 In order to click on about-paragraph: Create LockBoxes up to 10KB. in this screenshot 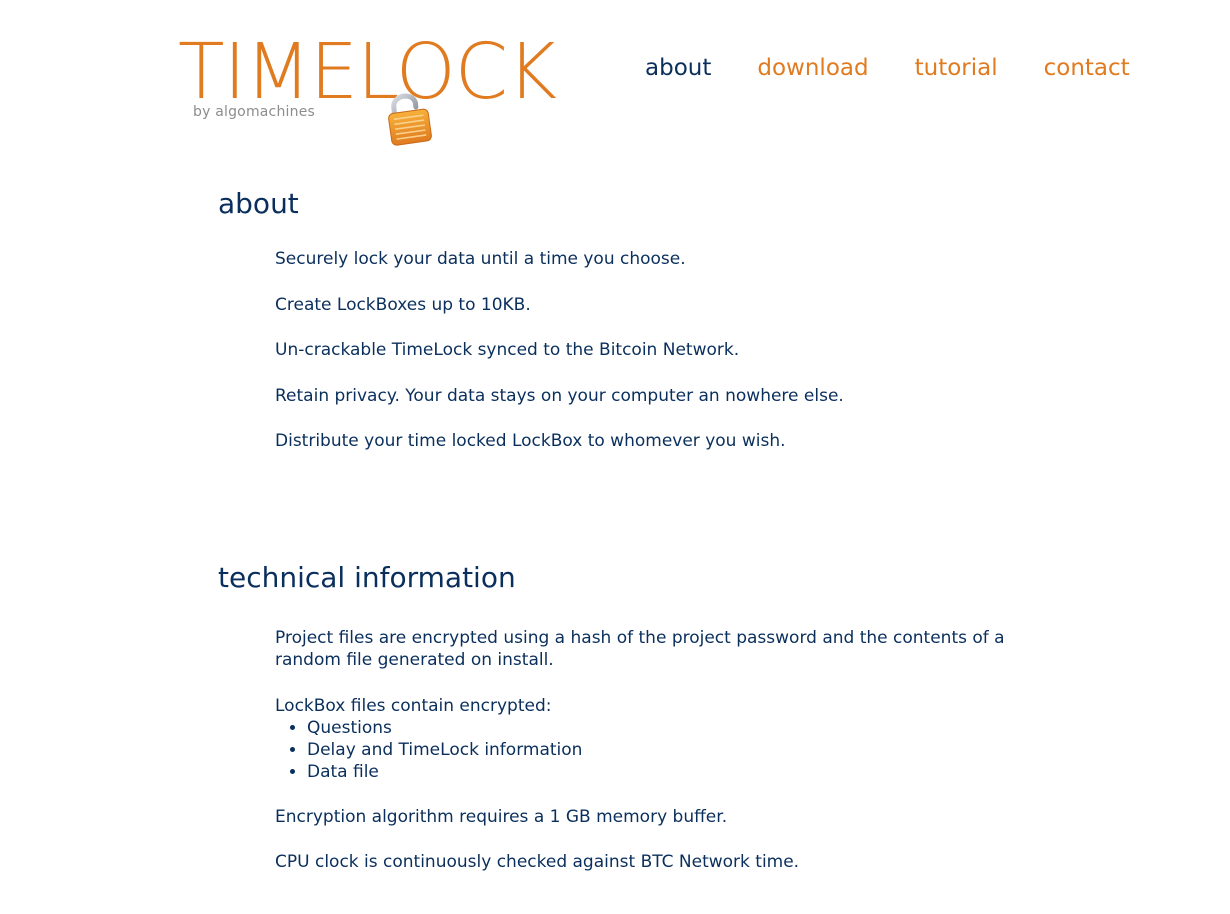, I will do `click(403, 304)`.